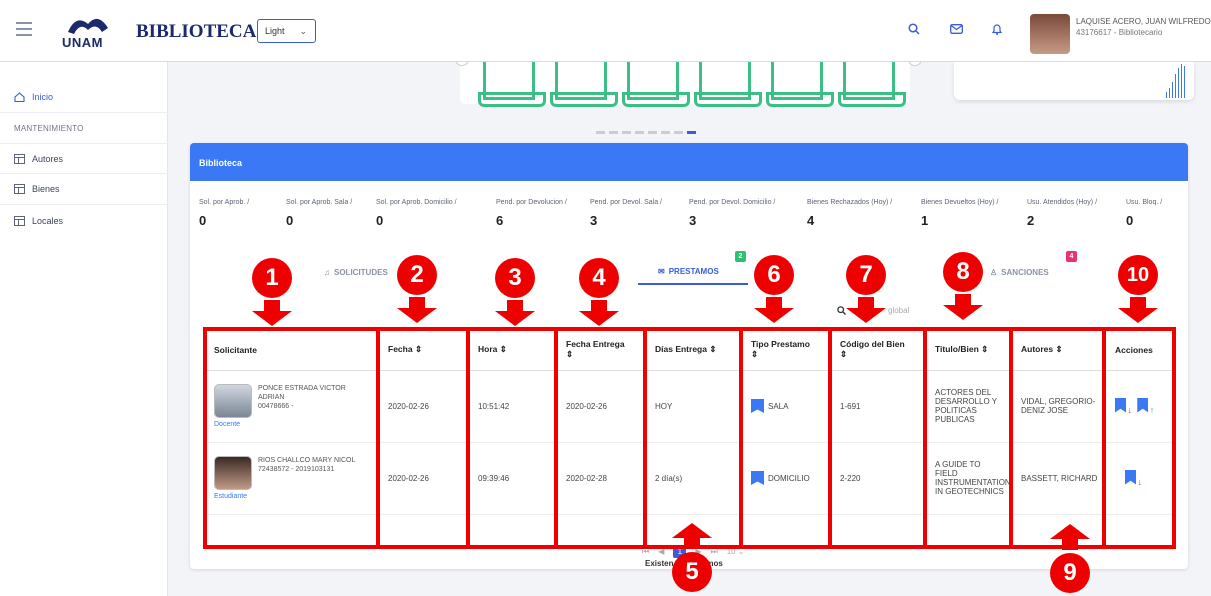  I want to click on bell-icon, so click(997, 29).